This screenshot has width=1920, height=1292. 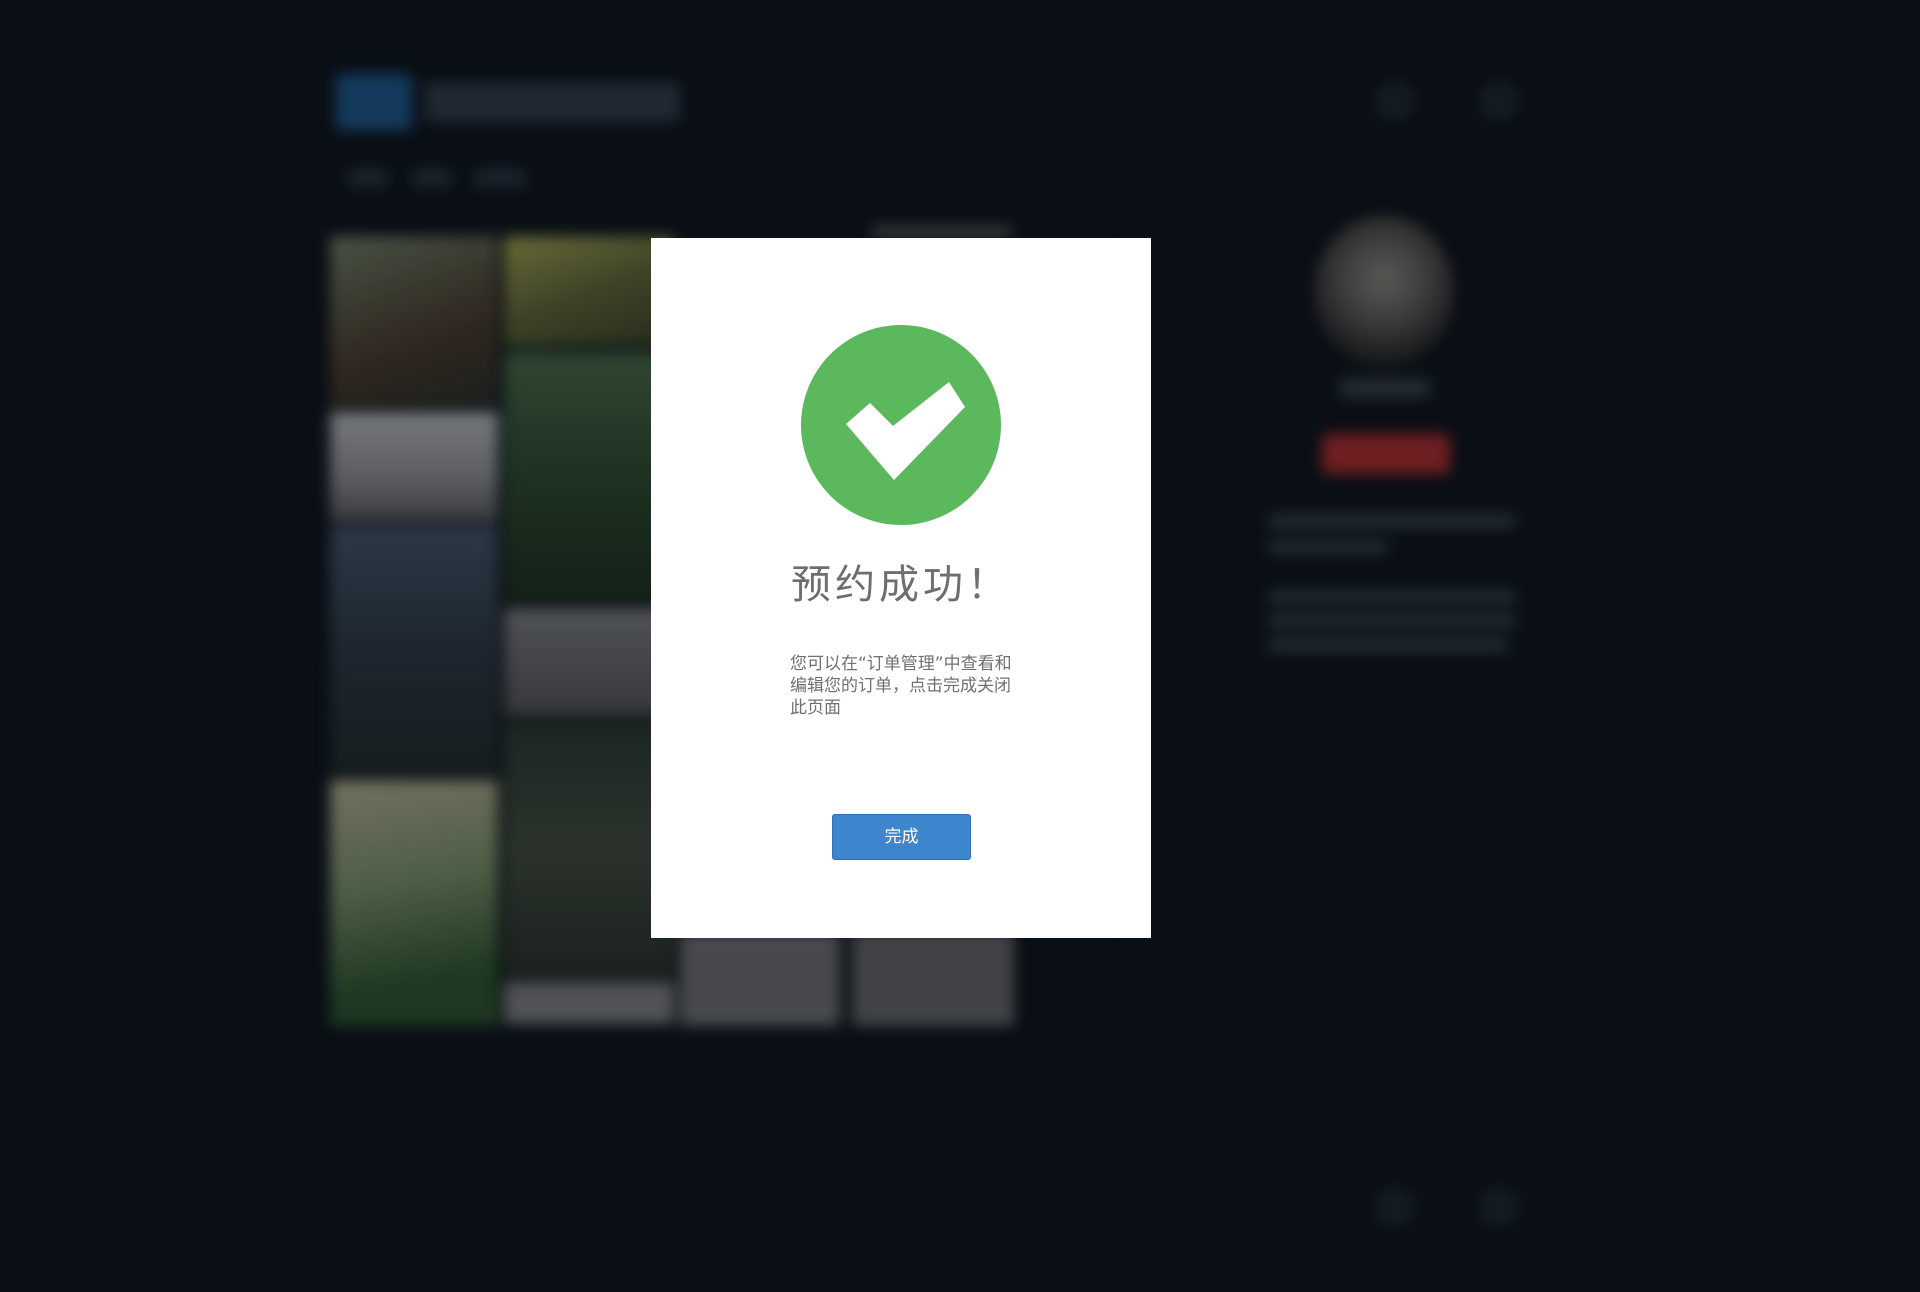 I want to click on dialog-message: 您可以在“订单管理”中查看和编辑您的订单，点击完成关闭此页面, so click(x=901, y=686).